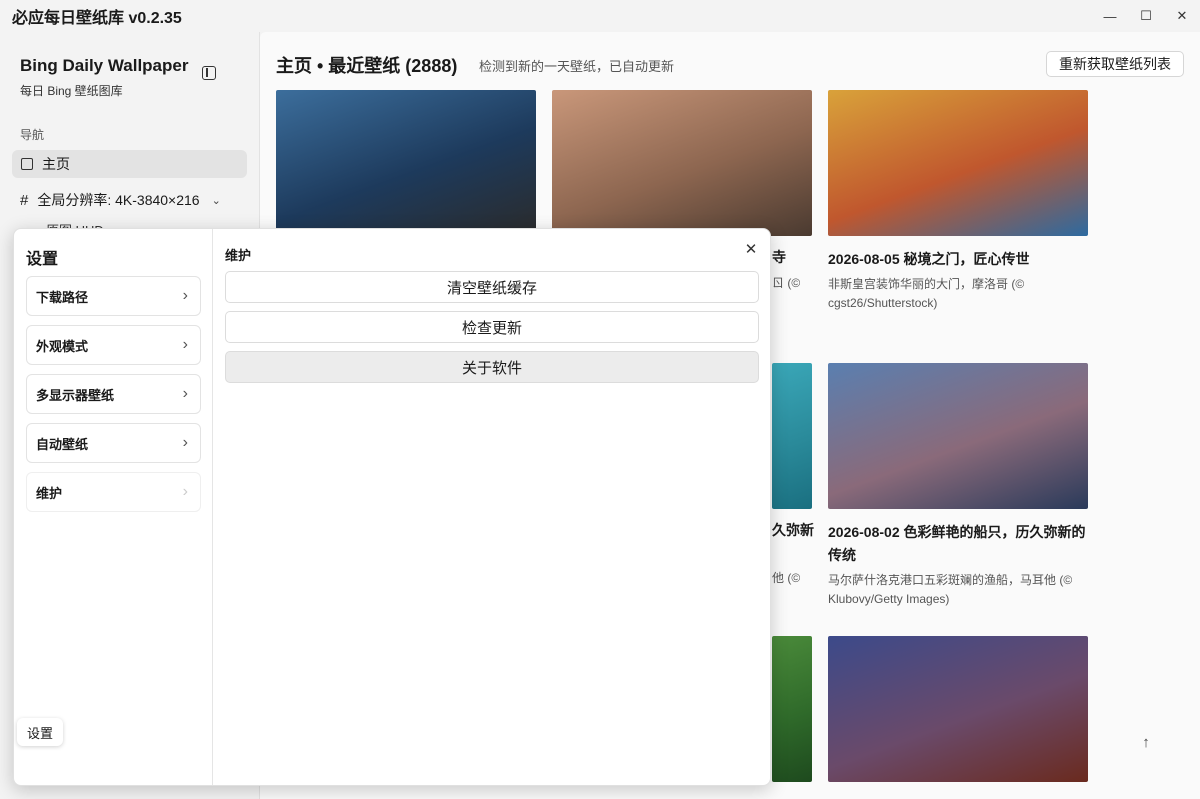  I want to click on settings-menu-appearance: 外观模式 ›, so click(113, 345).